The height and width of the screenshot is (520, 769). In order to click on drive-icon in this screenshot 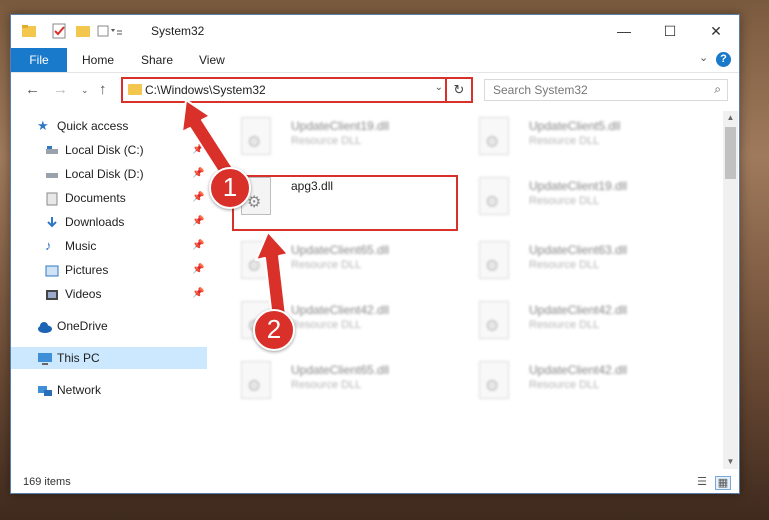, I will do `click(52, 174)`.